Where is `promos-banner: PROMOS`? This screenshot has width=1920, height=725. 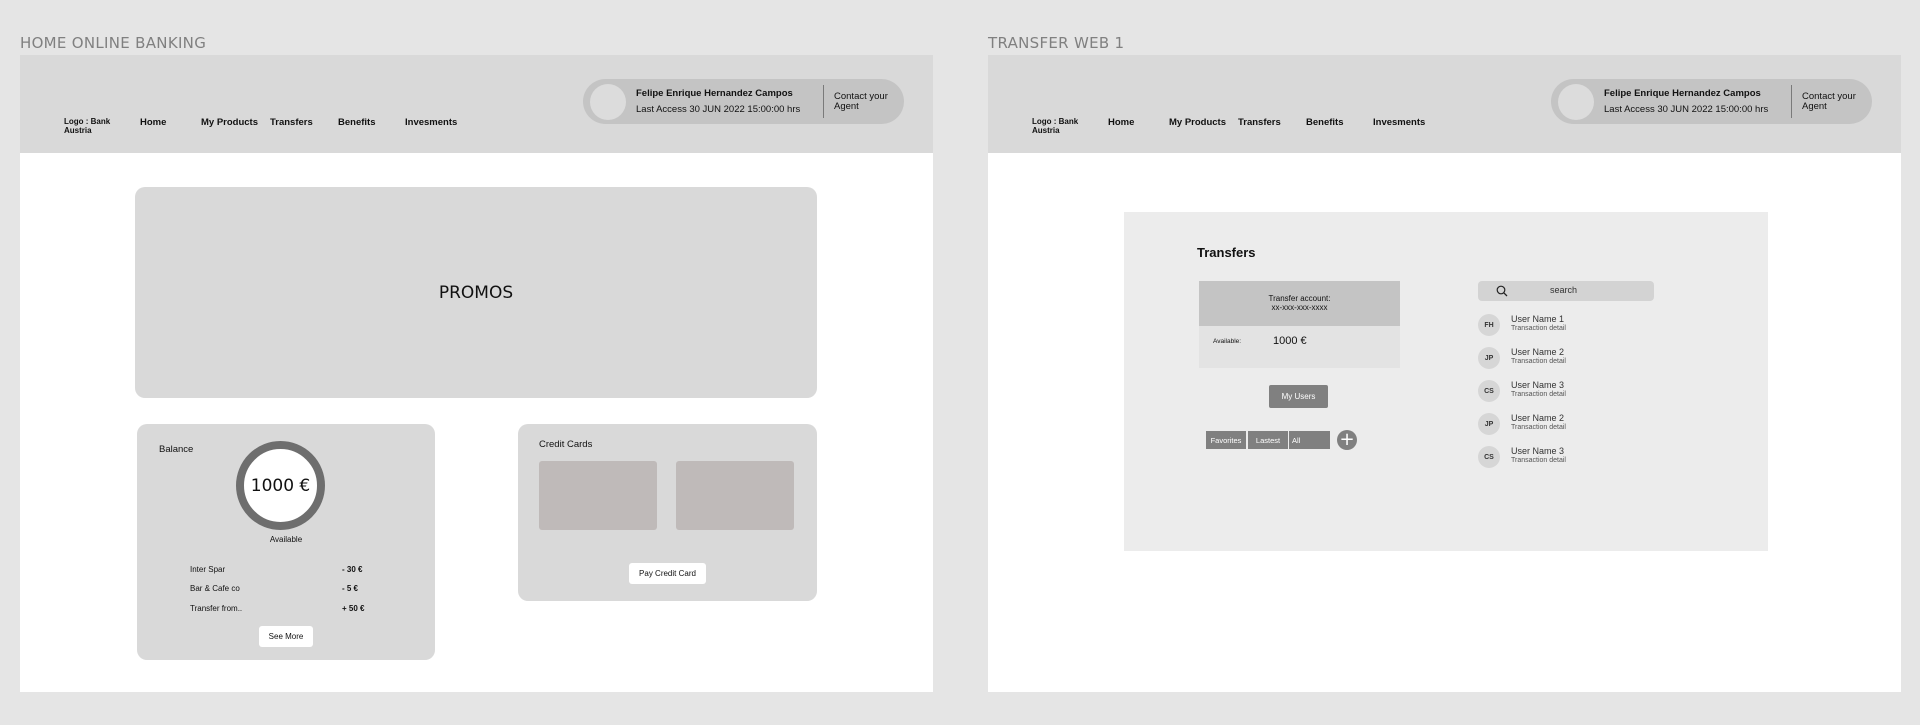
promos-banner: PROMOS is located at coordinates (476, 292).